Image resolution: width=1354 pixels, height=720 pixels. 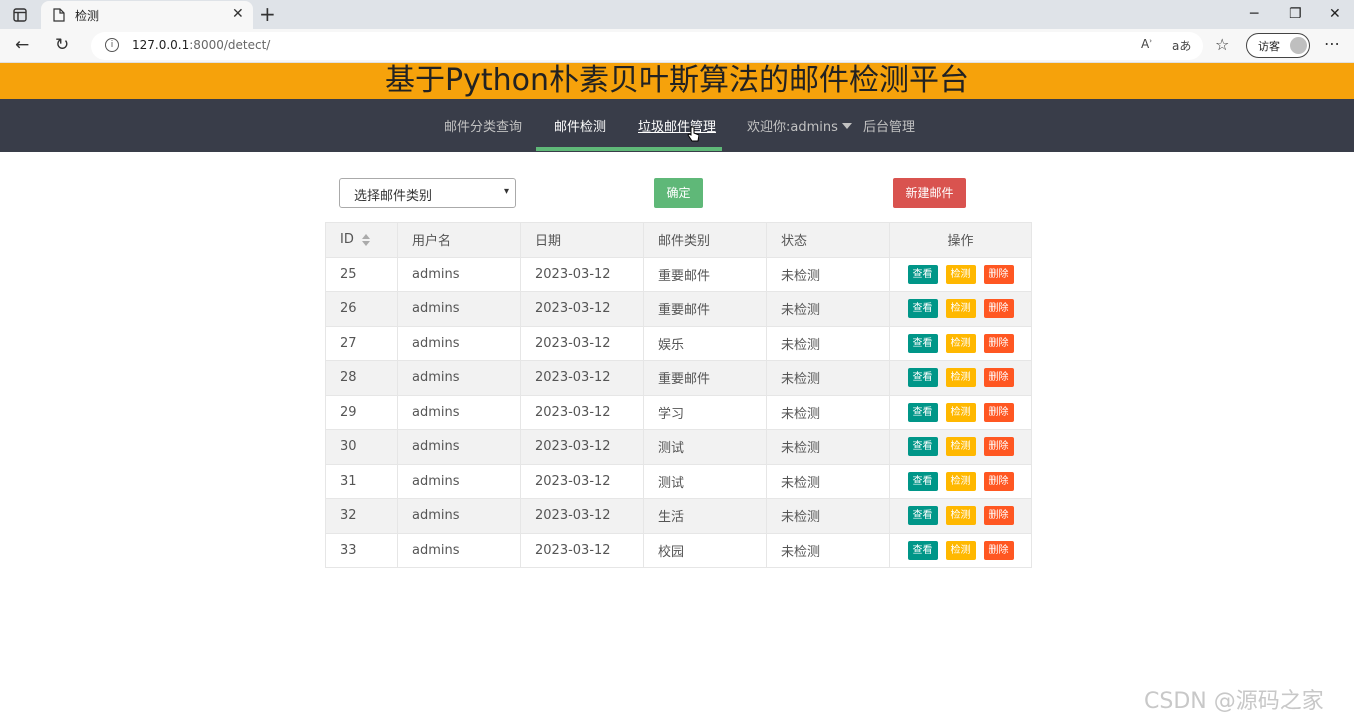 I want to click on new-mail-button: 新建邮件, so click(x=929, y=193).